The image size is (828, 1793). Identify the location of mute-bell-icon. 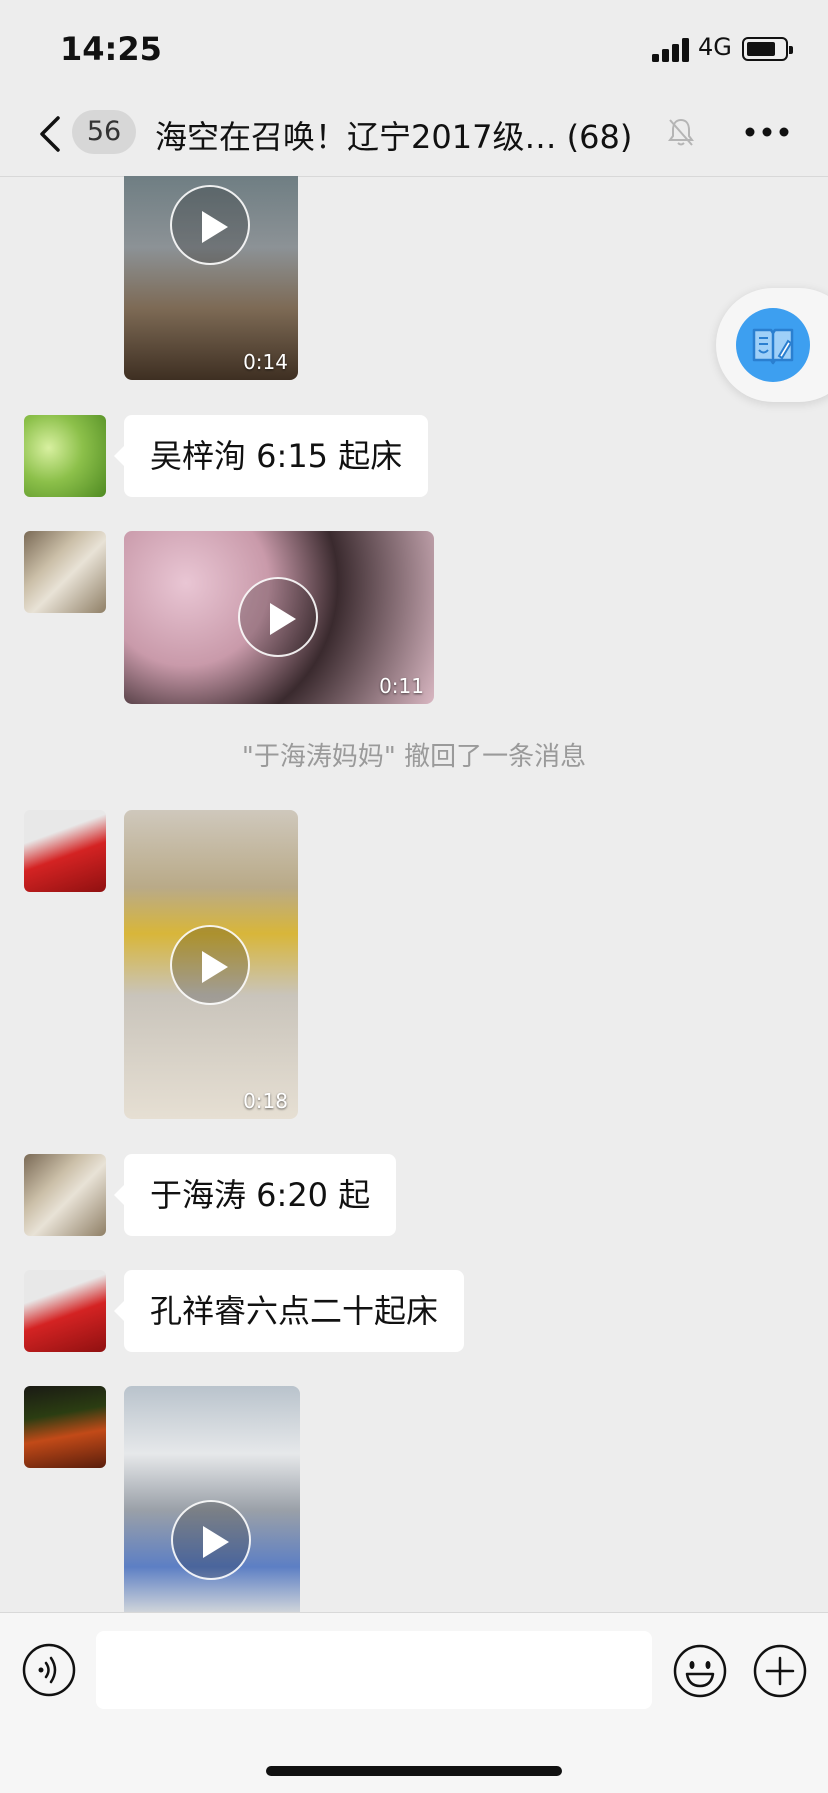
(681, 132).